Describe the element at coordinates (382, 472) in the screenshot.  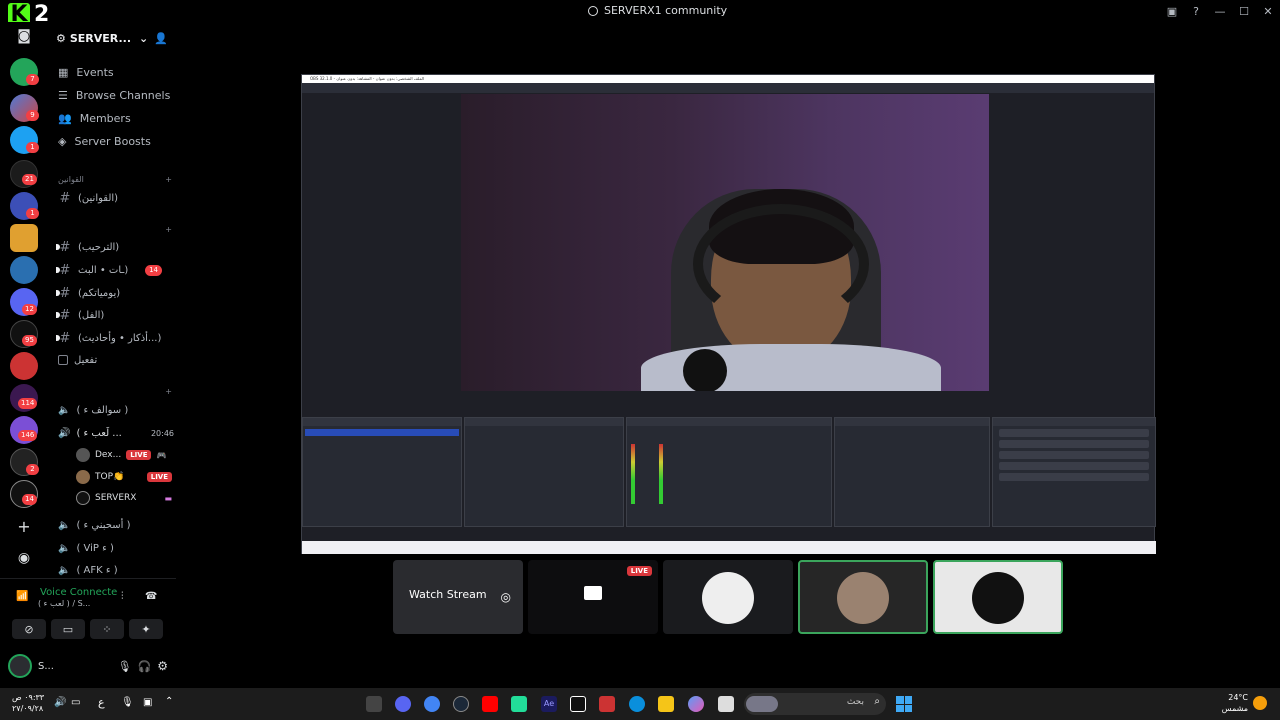
I see `scenes-dock` at that location.